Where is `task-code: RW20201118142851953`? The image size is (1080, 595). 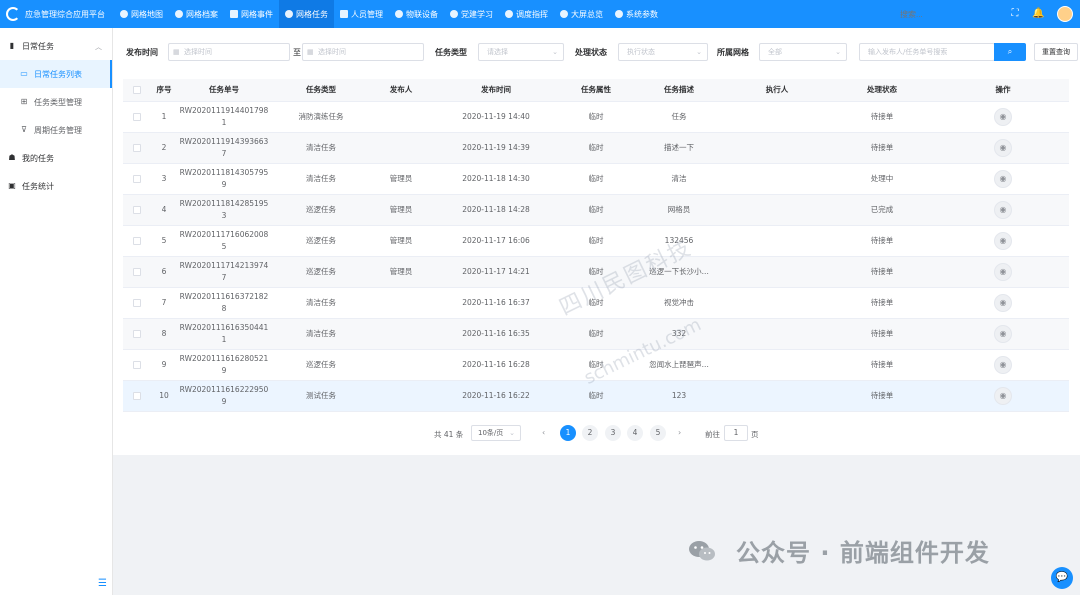 task-code: RW20201118142851953 is located at coordinates (224, 209).